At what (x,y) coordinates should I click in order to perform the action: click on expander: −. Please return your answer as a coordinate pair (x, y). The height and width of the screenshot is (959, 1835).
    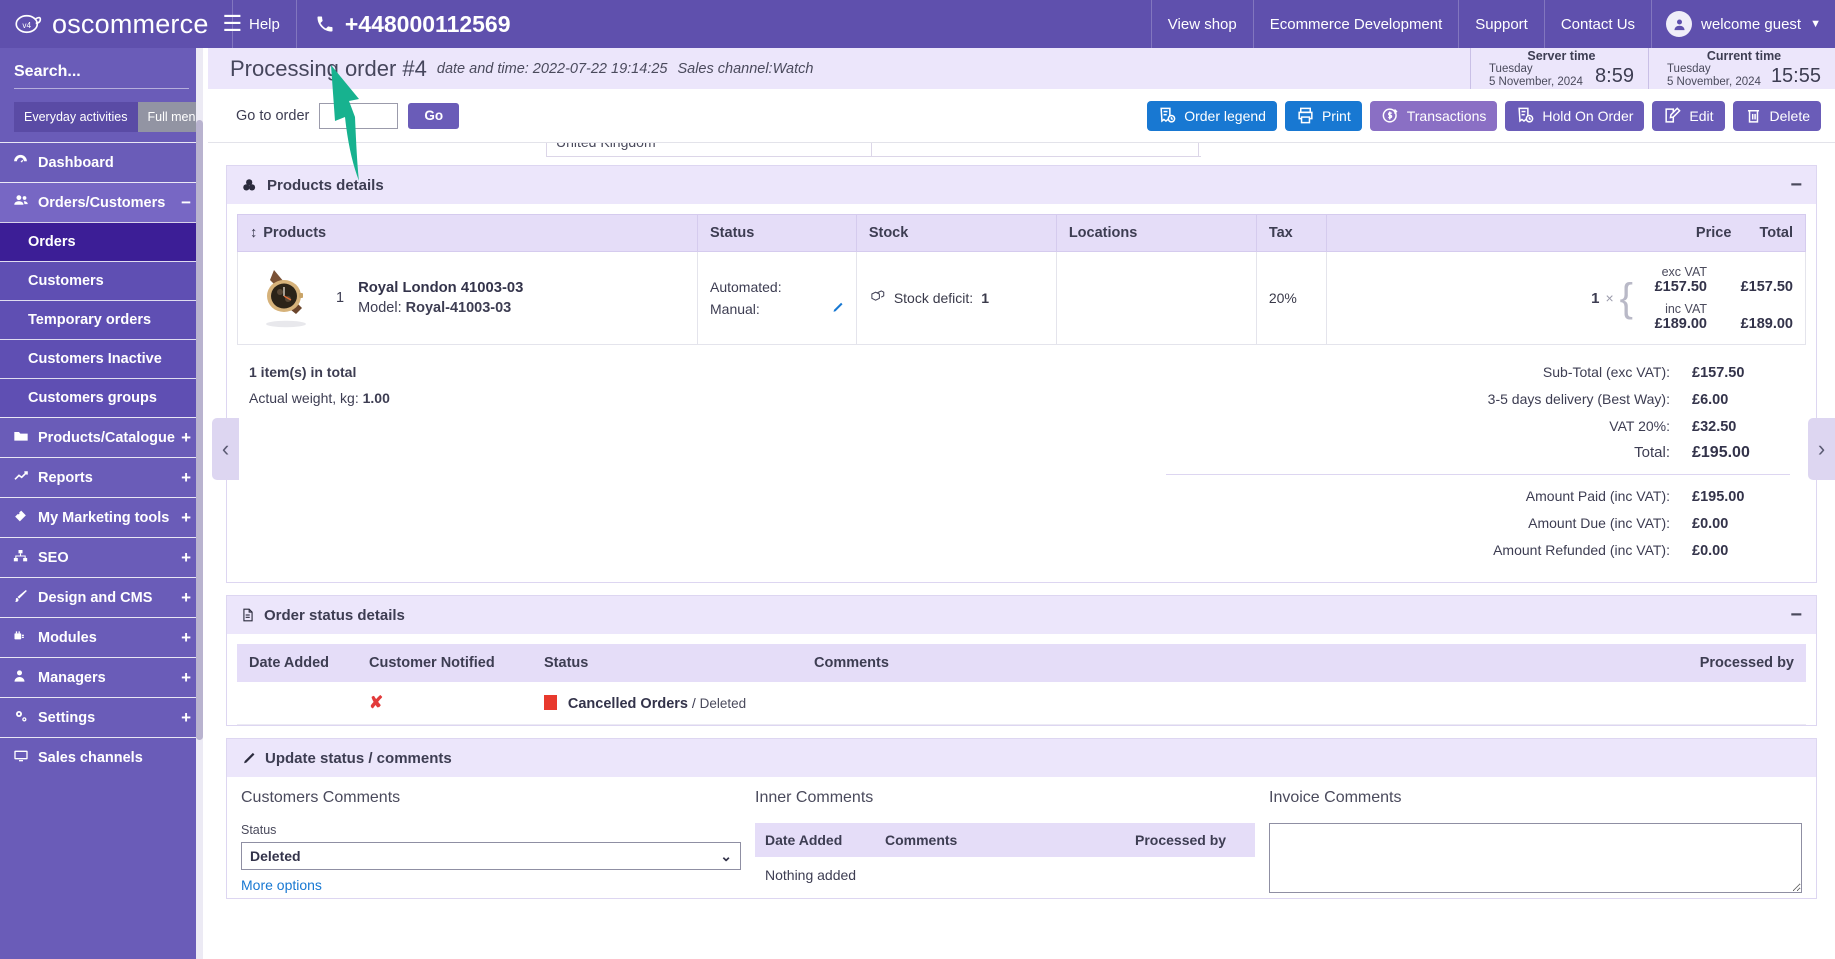
    Looking at the image, I should click on (186, 203).